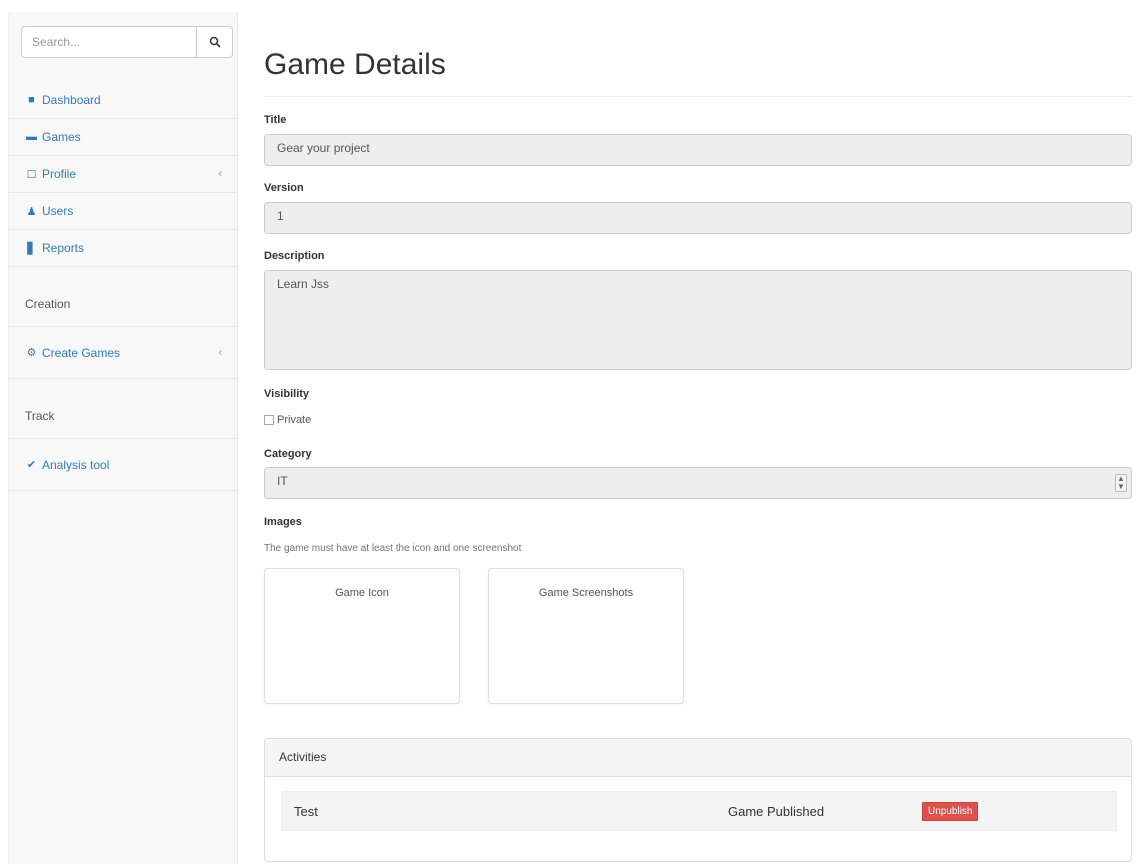 This screenshot has height=864, width=1144. I want to click on title-field: Gear your project, so click(698, 150).